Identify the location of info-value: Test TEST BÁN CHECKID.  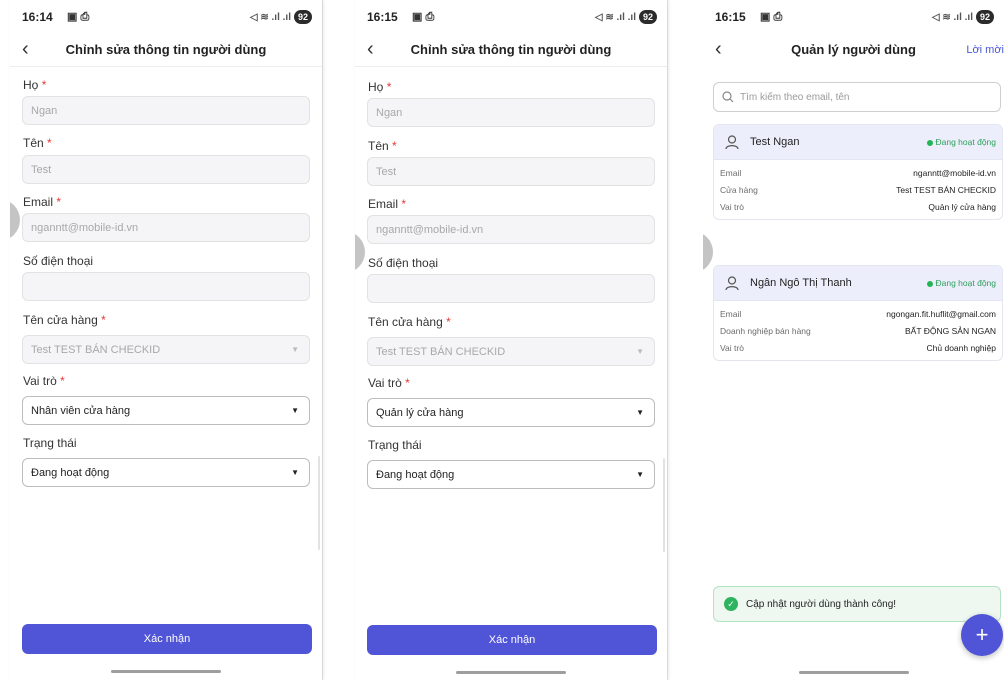
(946, 190).